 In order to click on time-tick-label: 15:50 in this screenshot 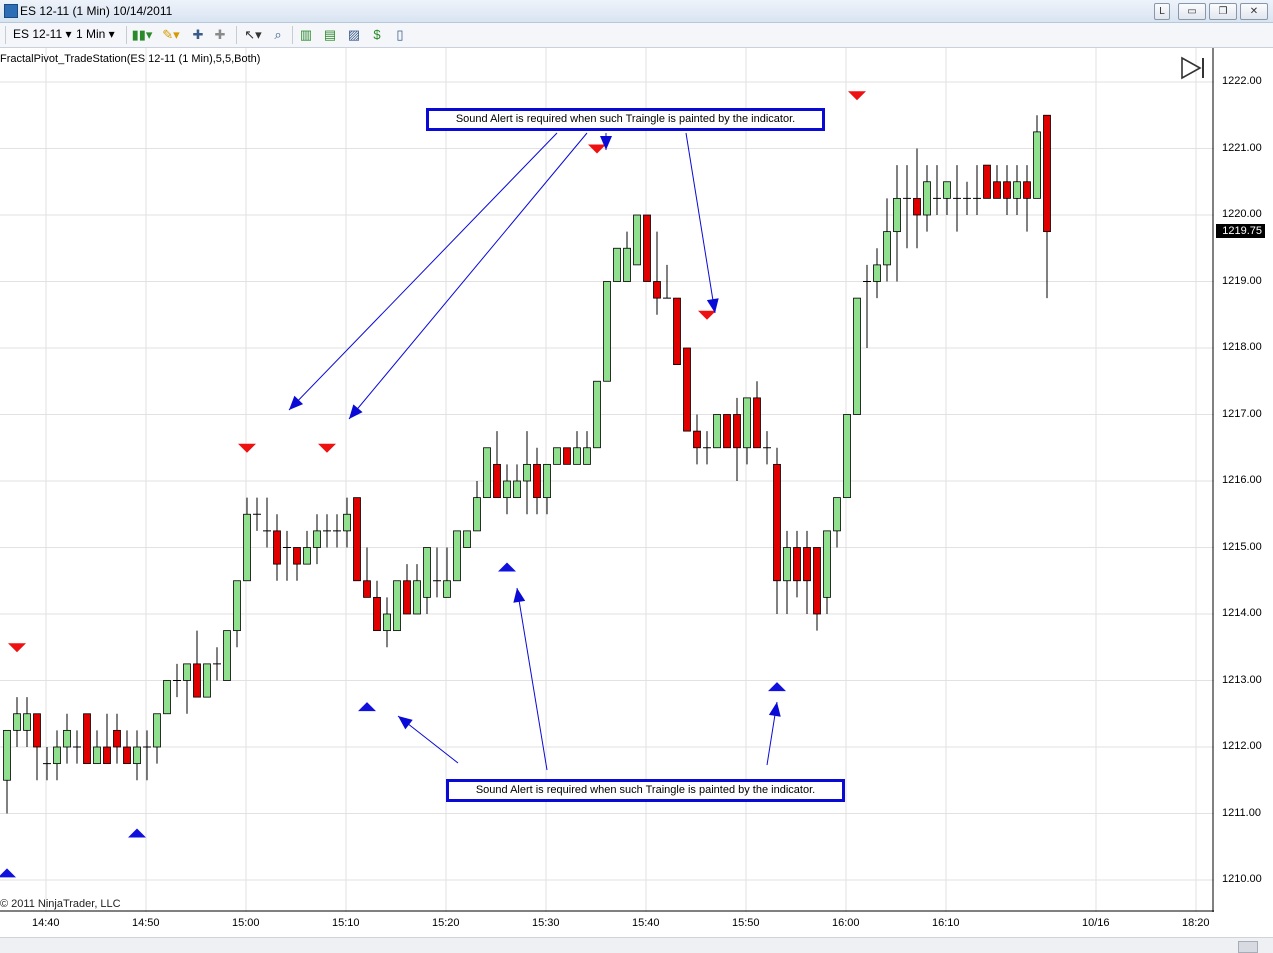, I will do `click(746, 923)`.